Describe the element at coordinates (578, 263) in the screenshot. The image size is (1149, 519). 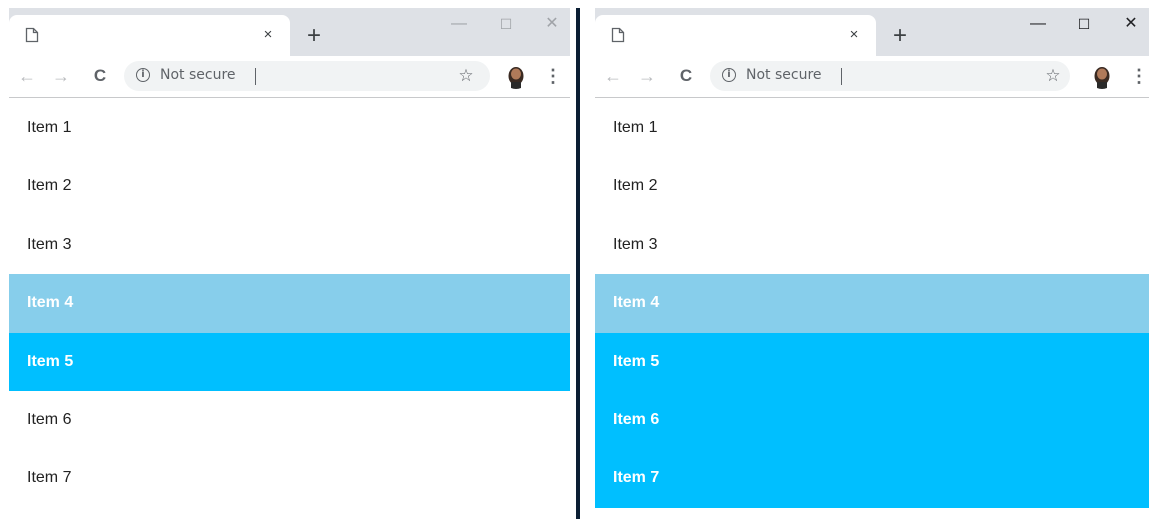
I see `window-divider` at that location.